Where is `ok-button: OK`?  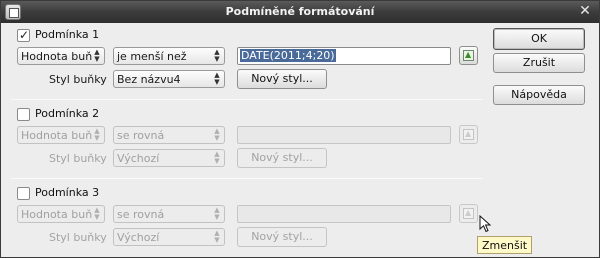
ok-button: OK is located at coordinates (539, 39).